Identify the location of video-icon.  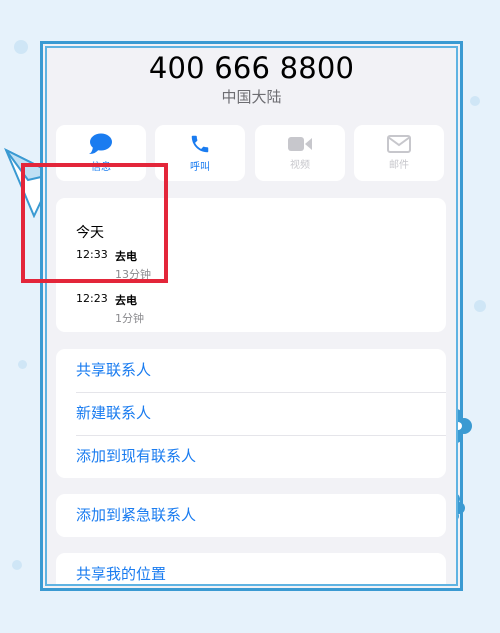
(300, 144).